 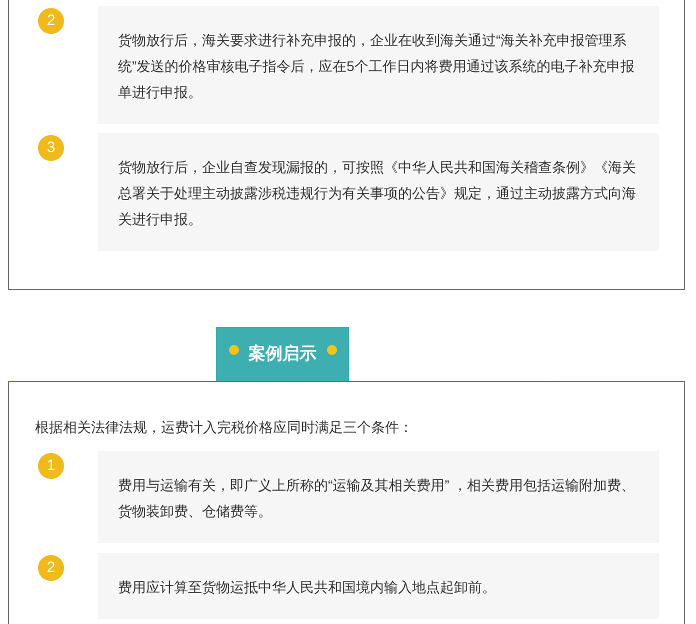 I want to click on note-text: 货物放行后，企业自查发现漏报的，可按照《中华人民共和国海关稽查条例》《海关总署关于处理主动披露涉税违规行为有关事项的公告》规定，通过主动披露方式向海关进行申报。, so click(x=377, y=193).